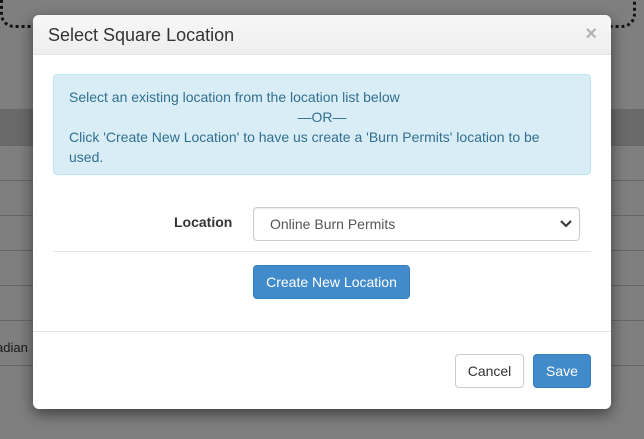 The width and height of the screenshot is (644, 439). Describe the element at coordinates (591, 34) in the screenshot. I see `close-icon: ×` at that location.